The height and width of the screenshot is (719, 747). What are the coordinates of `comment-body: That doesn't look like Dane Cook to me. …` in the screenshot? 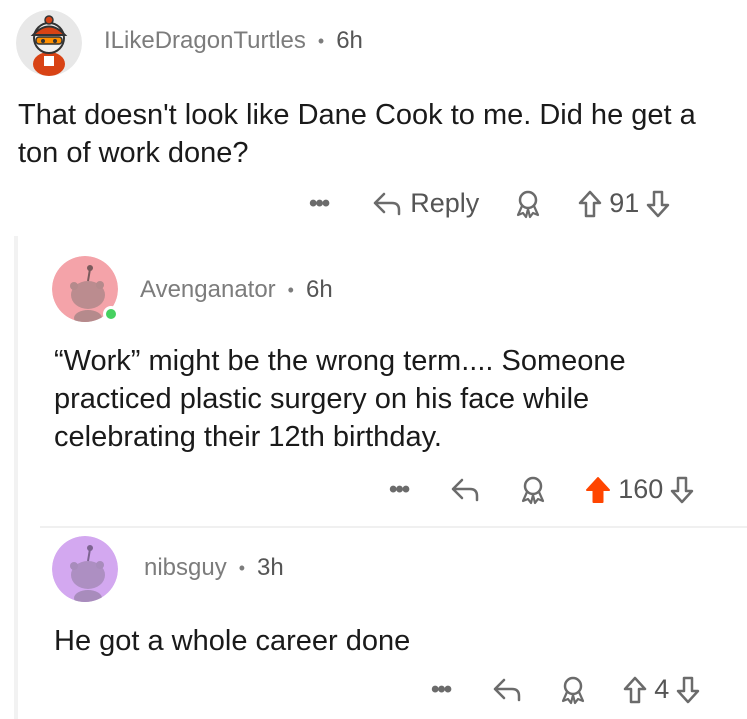 It's located at (357, 134).